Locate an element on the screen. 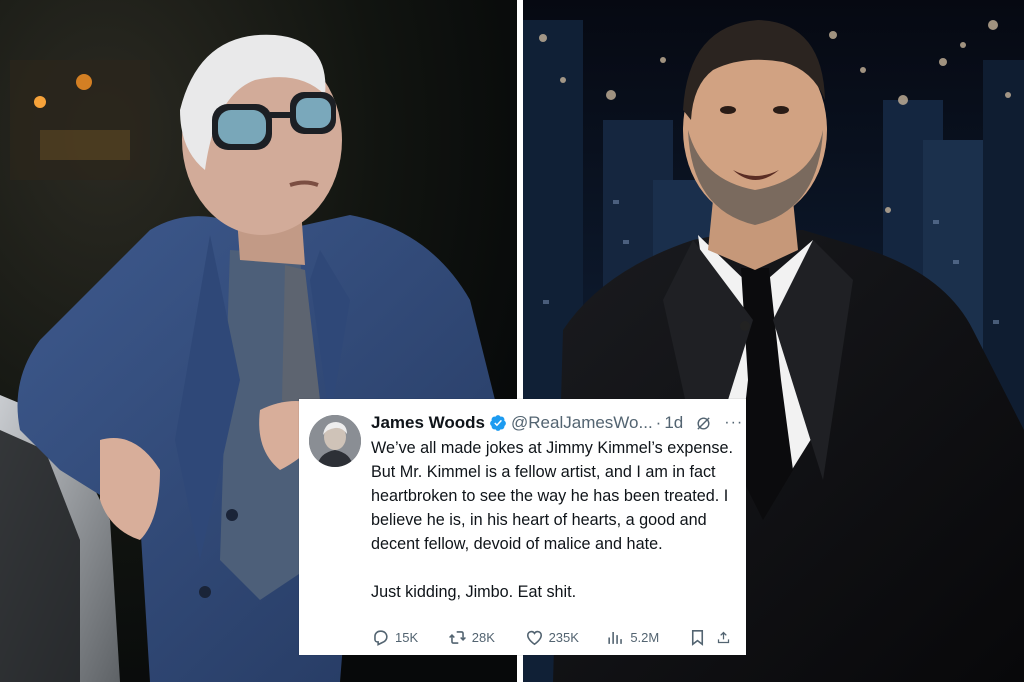  retweet-button: 28K is located at coordinates (486, 637).